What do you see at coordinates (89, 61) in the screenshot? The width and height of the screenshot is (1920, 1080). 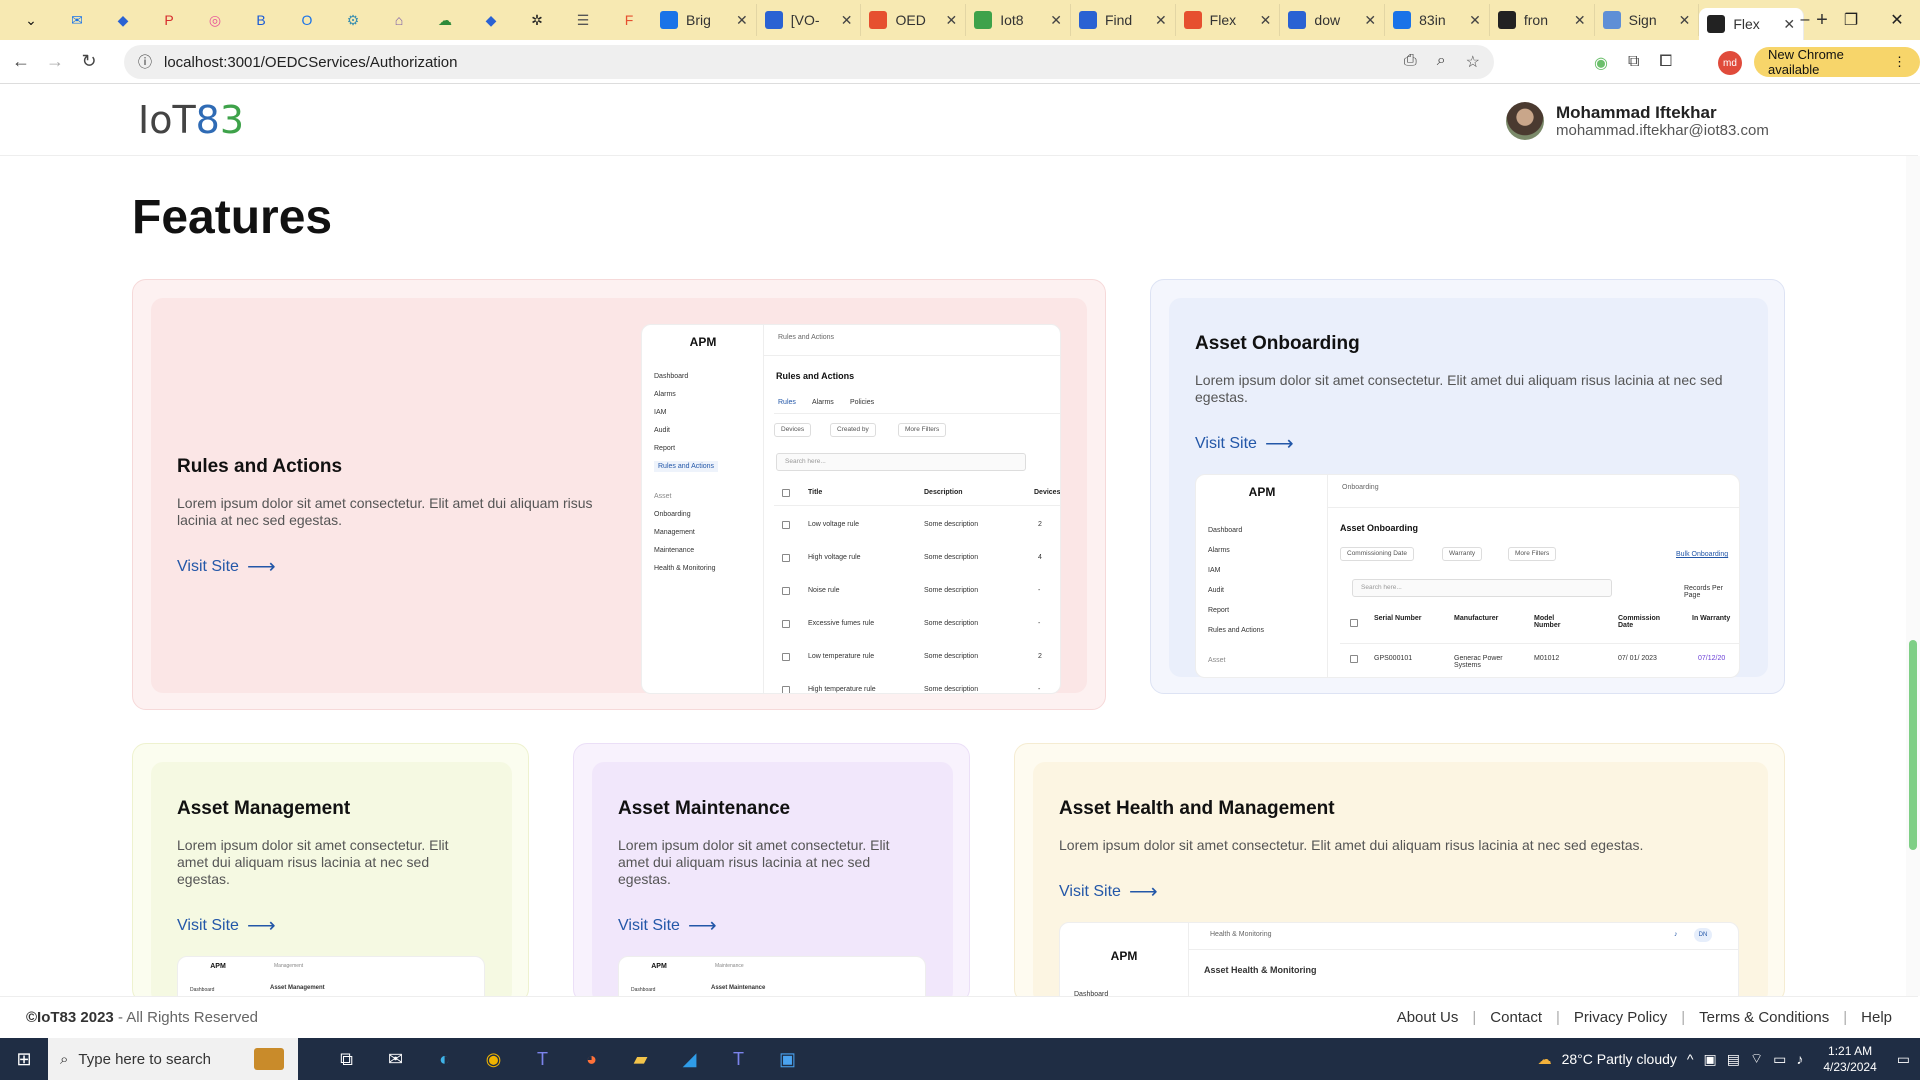 I see `reload-icon: ↻` at bounding box center [89, 61].